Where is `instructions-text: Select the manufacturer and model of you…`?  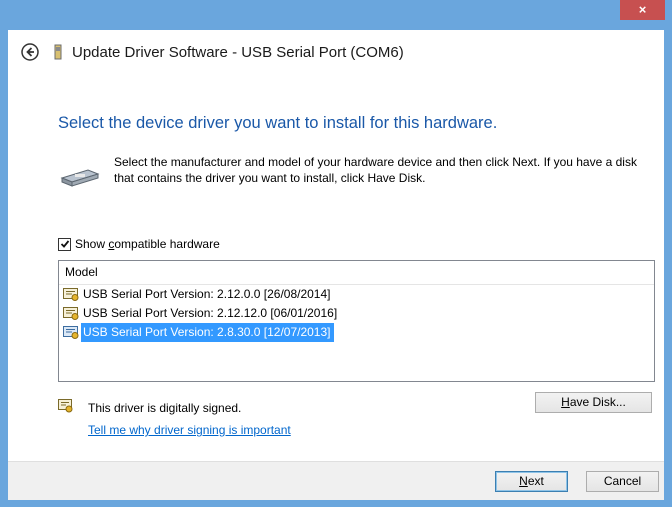 instructions-text: Select the manufacturer and model of you… is located at coordinates (375, 170).